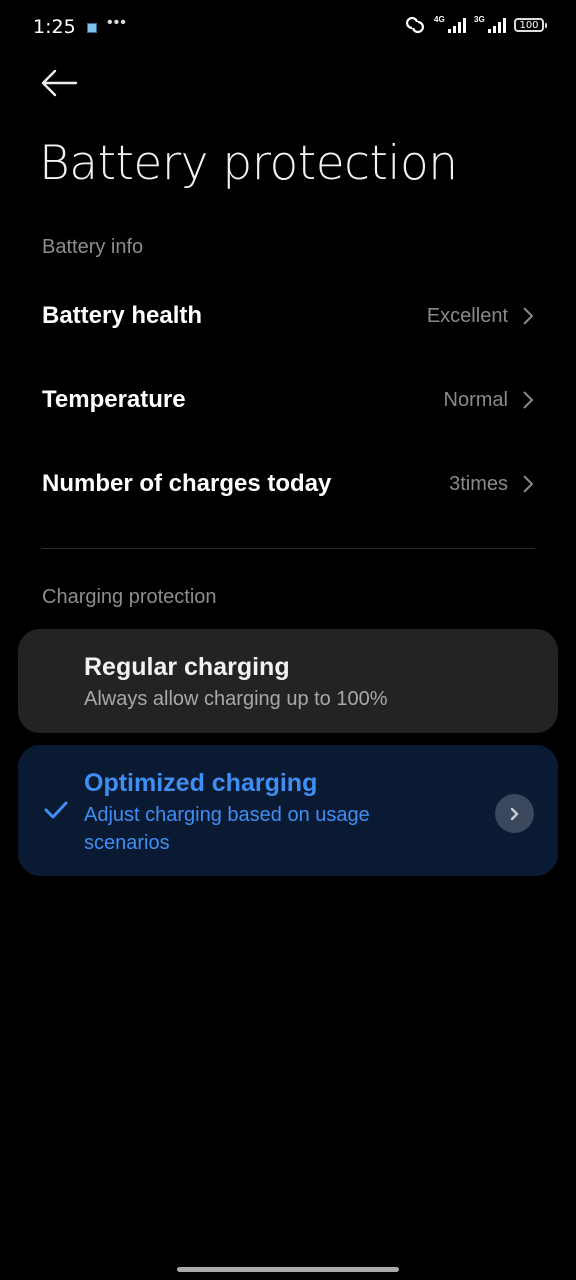 This screenshot has width=576, height=1280. I want to click on battery-level: 100, so click(529, 25).